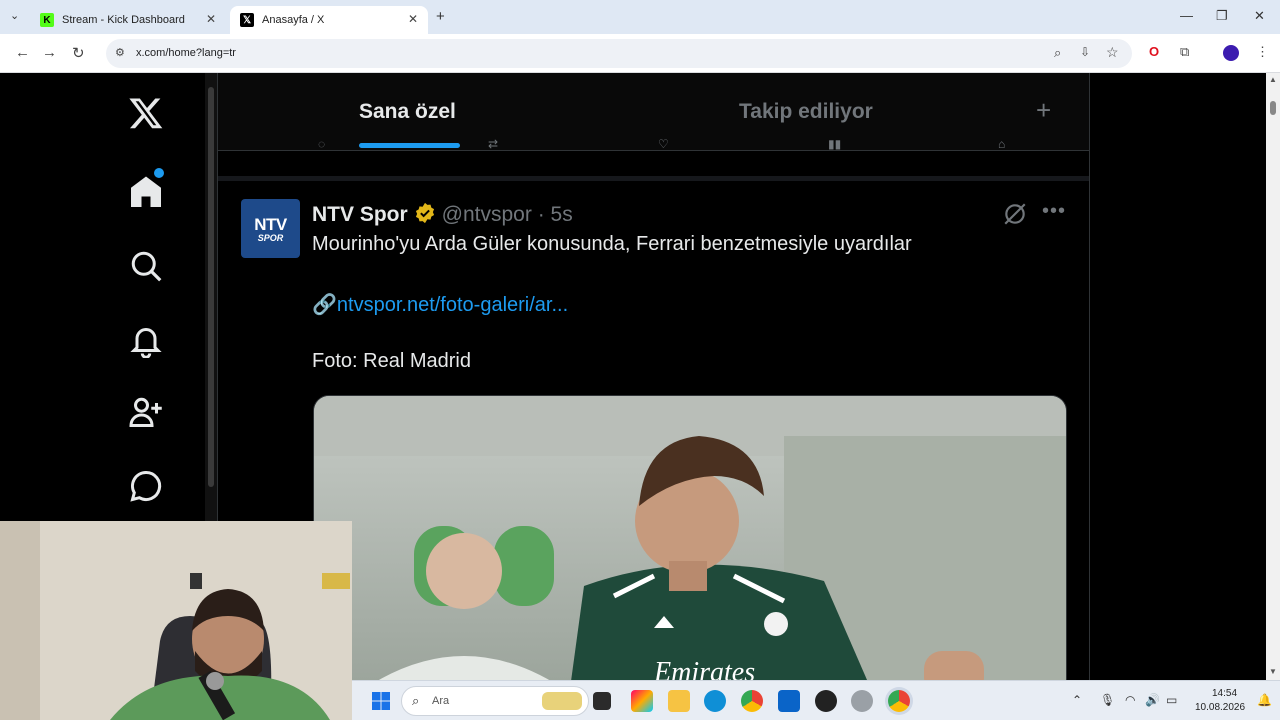 The width and height of the screenshot is (1280, 720). Describe the element at coordinates (562, 701) in the screenshot. I see `search-highlight-image` at that location.